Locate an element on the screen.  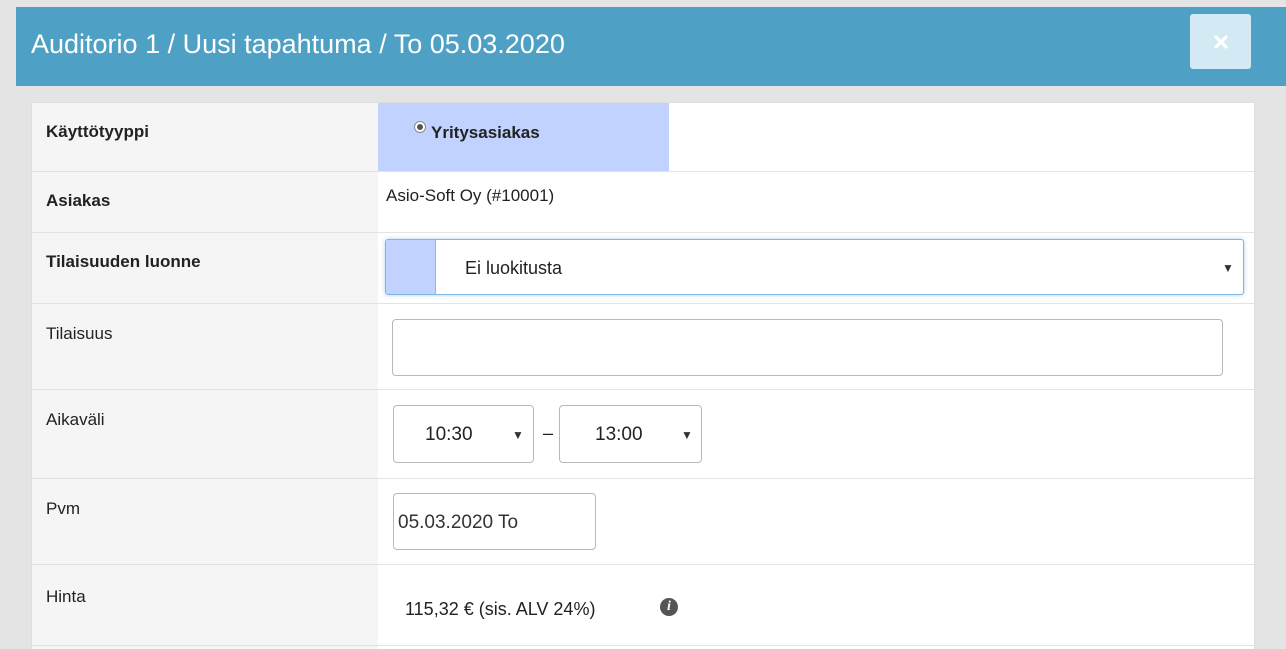
usage-type-option-label: Yritysasiakas is located at coordinates (485, 132).